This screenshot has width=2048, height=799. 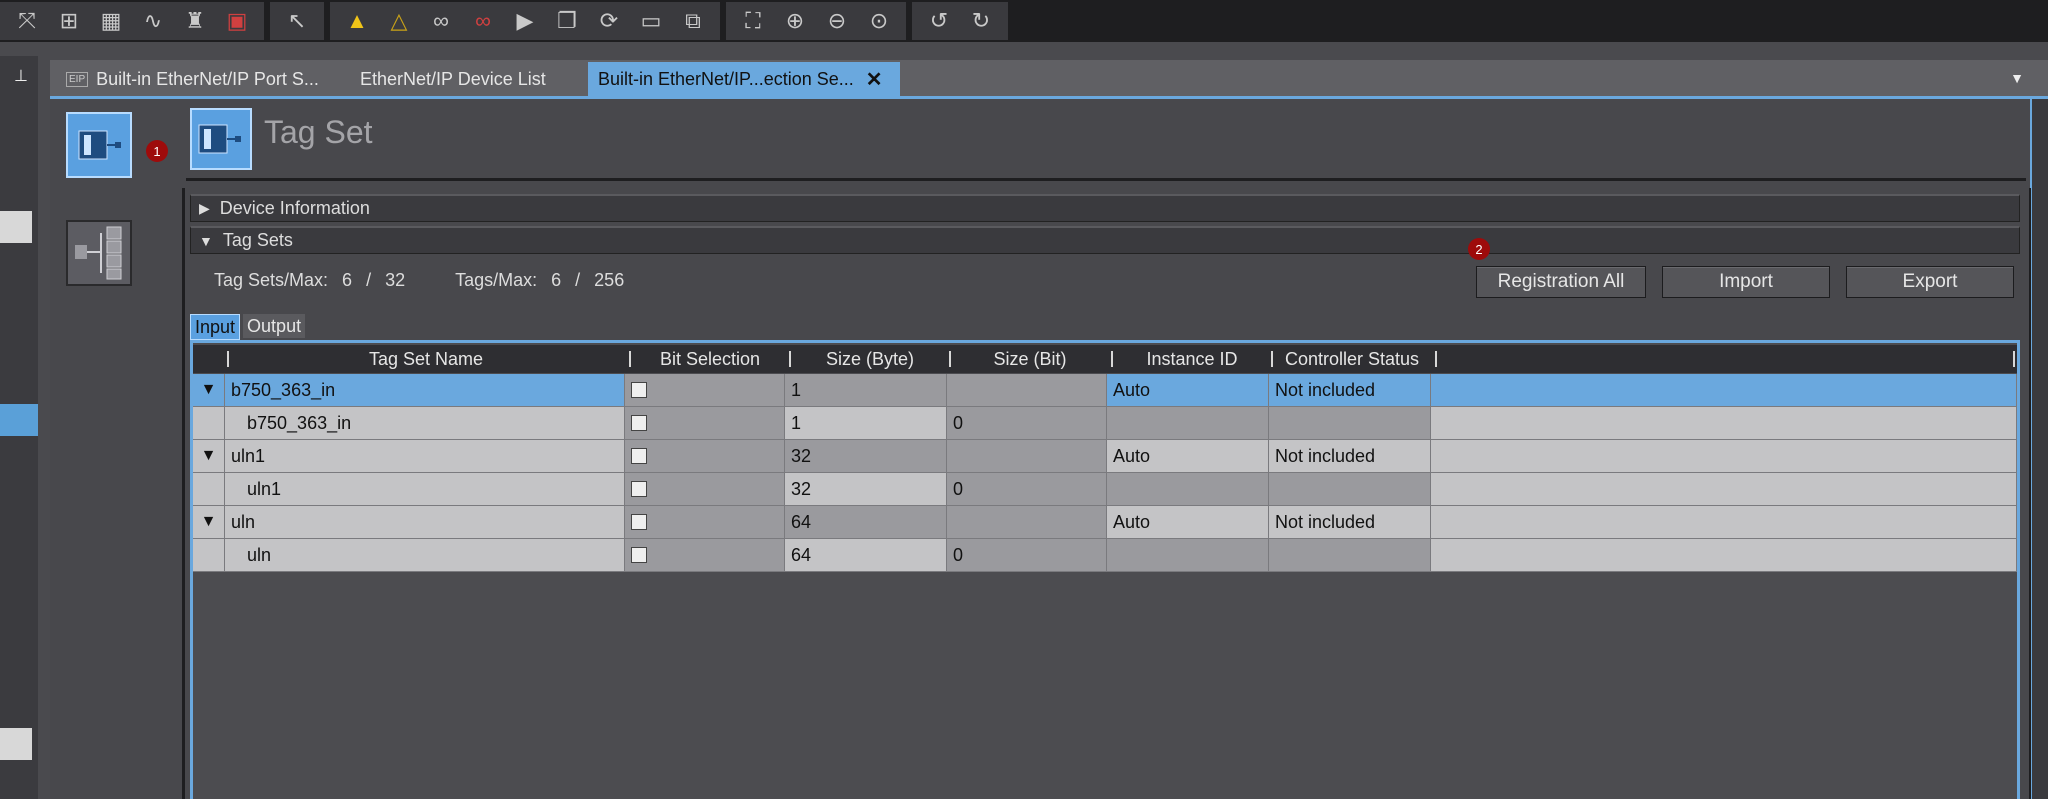 I want to click on zoom-out-icon: ⊖, so click(x=837, y=21).